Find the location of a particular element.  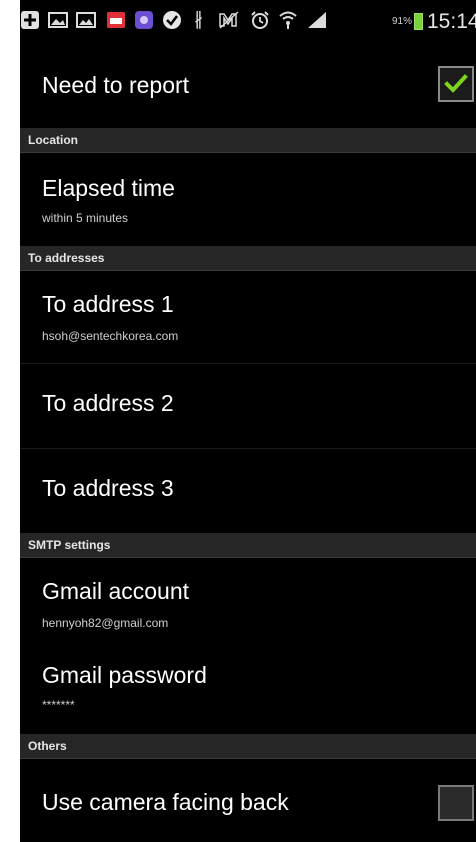

to-address-2-title: To address 2 is located at coordinates (108, 403).